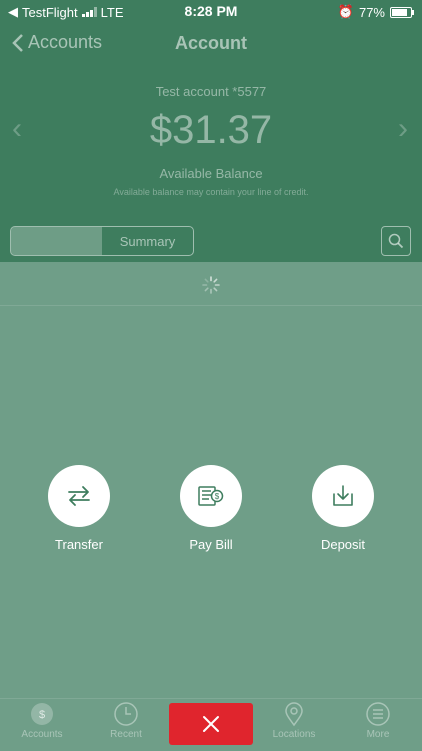 This screenshot has height=751, width=422. I want to click on deposit-action: Deposit, so click(343, 508).